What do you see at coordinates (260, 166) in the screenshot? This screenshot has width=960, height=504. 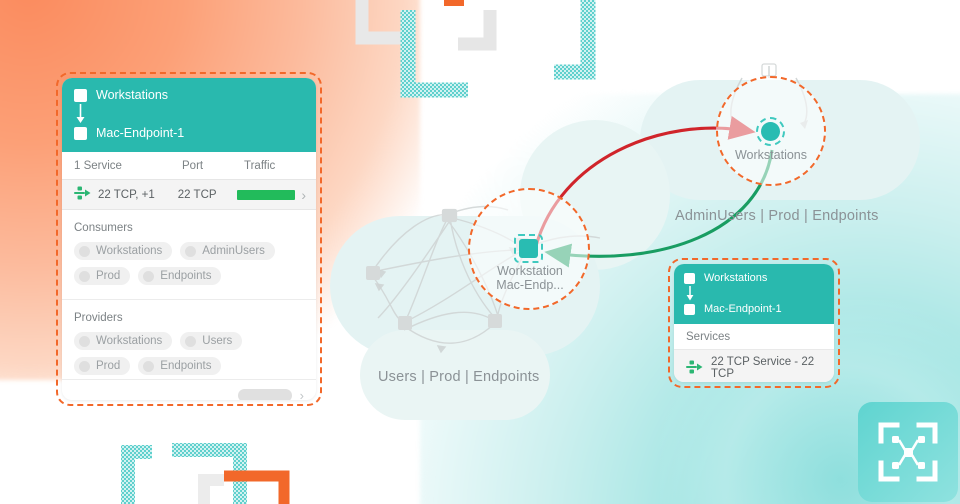 I see `column-header-traffic: Traffic` at bounding box center [260, 166].